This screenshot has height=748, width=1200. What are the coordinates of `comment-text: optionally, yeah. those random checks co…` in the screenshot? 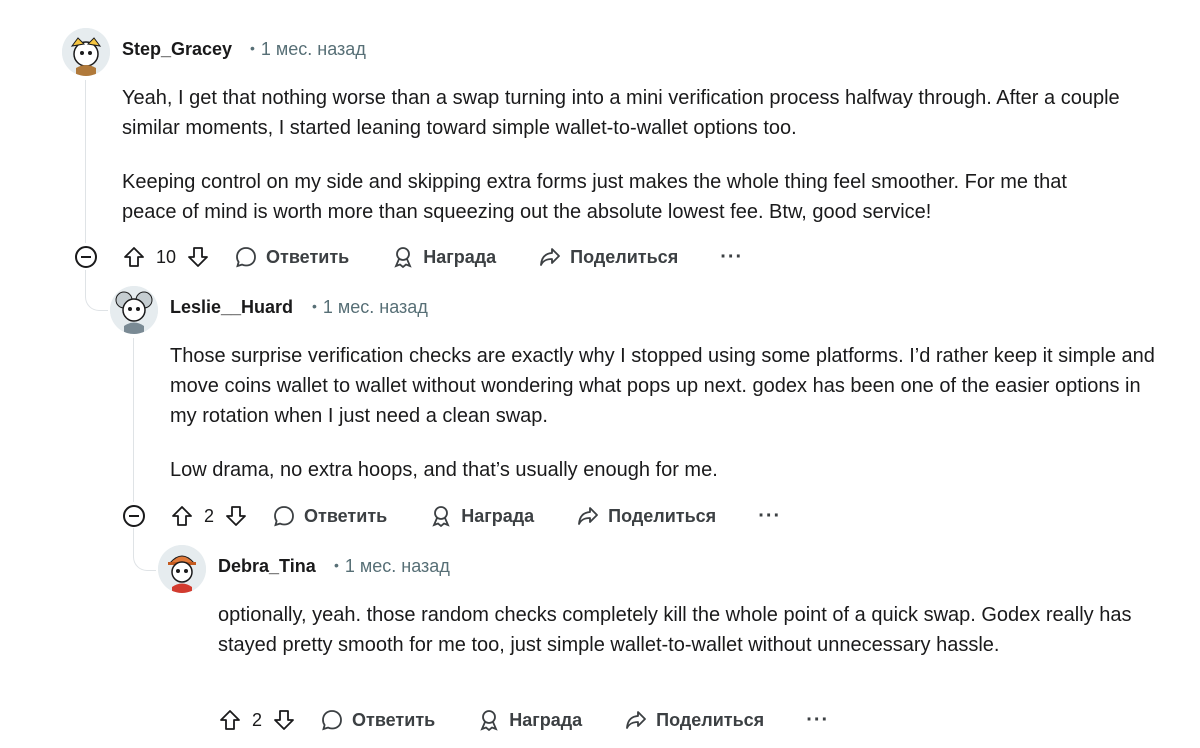 It's located at (675, 630).